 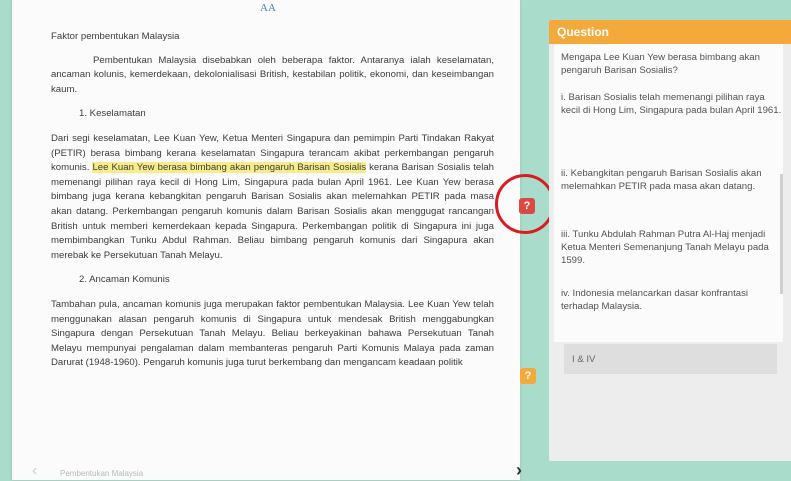 I want to click on chapter-footer: Pembentukan Malaysia, so click(x=102, y=473).